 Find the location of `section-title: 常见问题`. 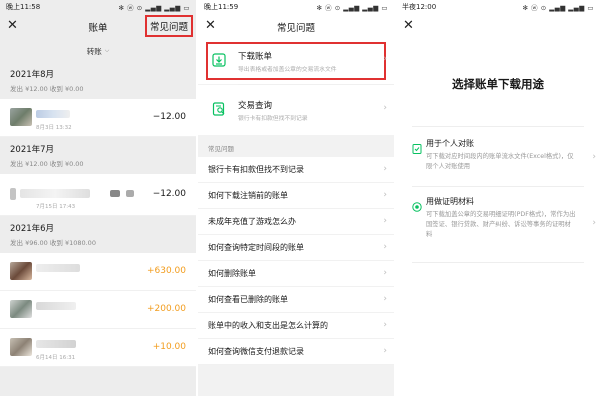

section-title: 常见问题 is located at coordinates (221, 149).